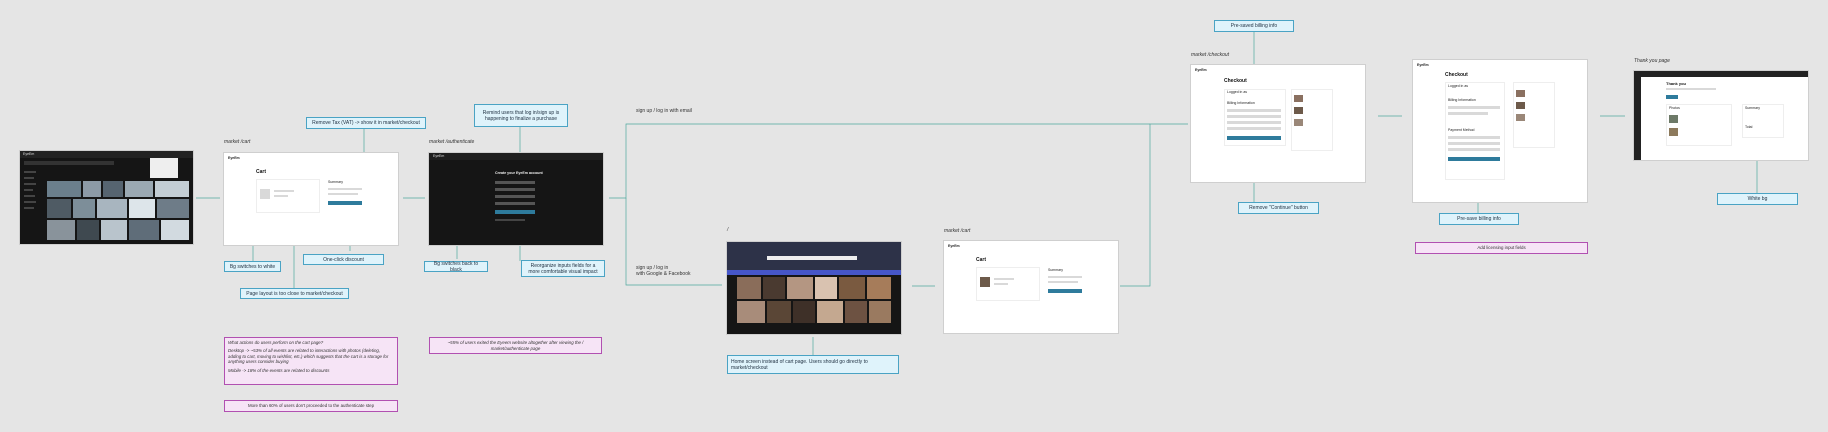 This screenshot has width=1828, height=432. I want to click on note-bg-white: Bg switches to white, so click(252, 266).